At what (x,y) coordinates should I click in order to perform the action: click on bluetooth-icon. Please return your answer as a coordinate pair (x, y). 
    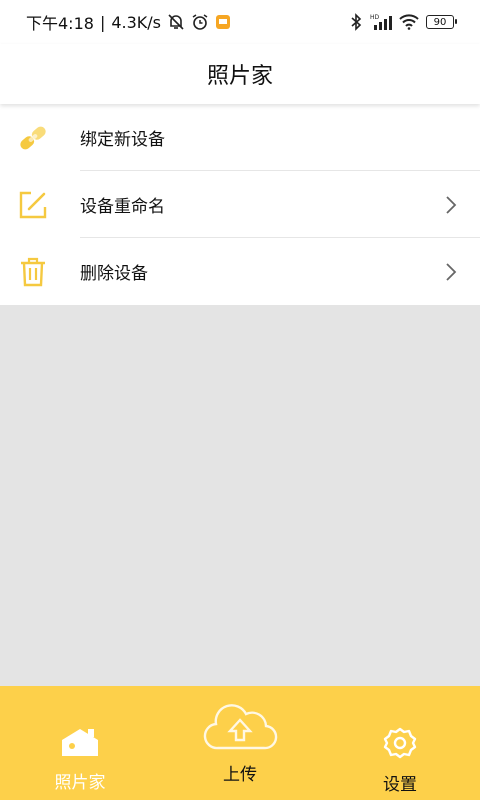
    Looking at the image, I should click on (356, 22).